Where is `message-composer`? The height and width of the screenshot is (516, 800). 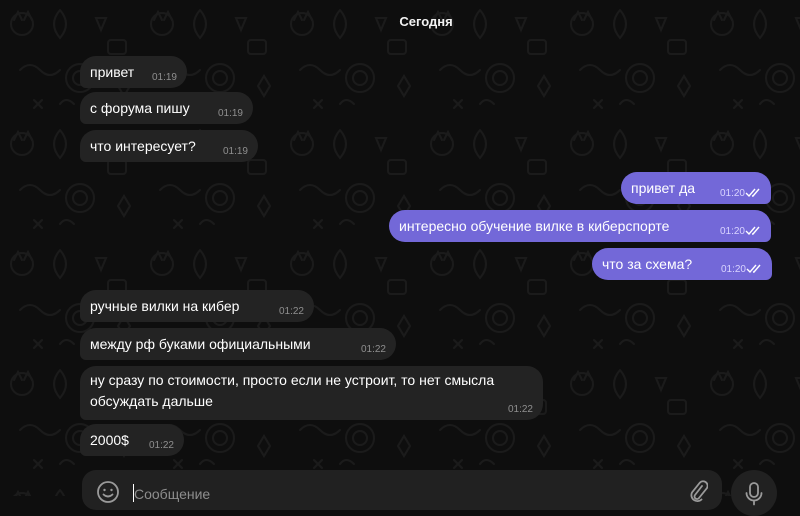 message-composer is located at coordinates (402, 490).